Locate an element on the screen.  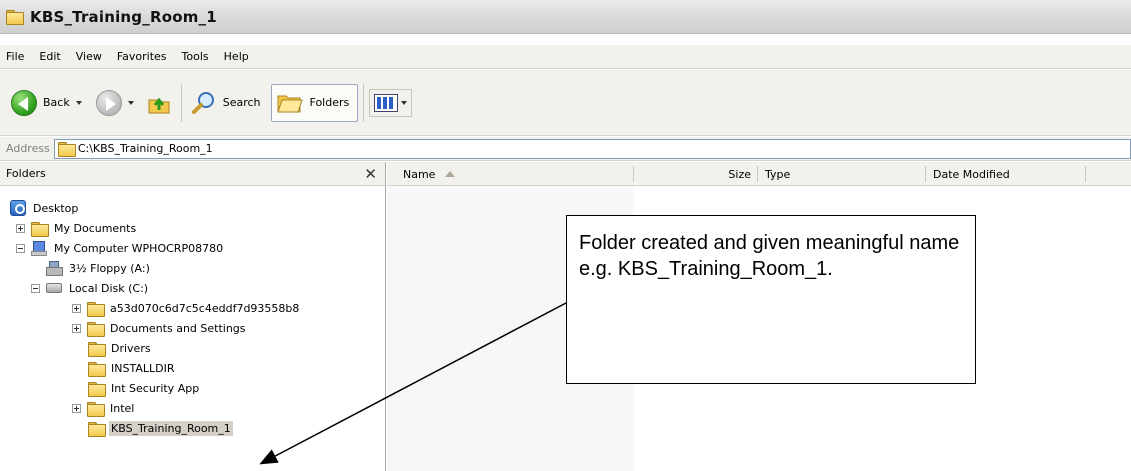
menu-tools: Tools is located at coordinates (195, 56).